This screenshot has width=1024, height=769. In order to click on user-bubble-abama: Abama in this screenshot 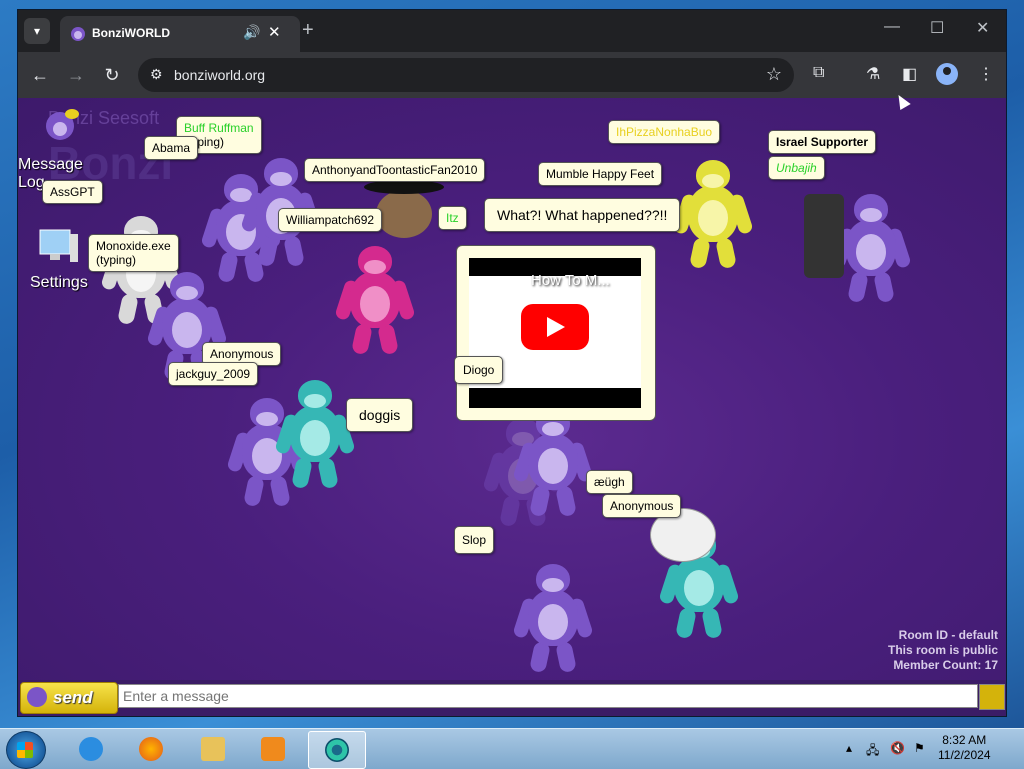, I will do `click(171, 148)`.